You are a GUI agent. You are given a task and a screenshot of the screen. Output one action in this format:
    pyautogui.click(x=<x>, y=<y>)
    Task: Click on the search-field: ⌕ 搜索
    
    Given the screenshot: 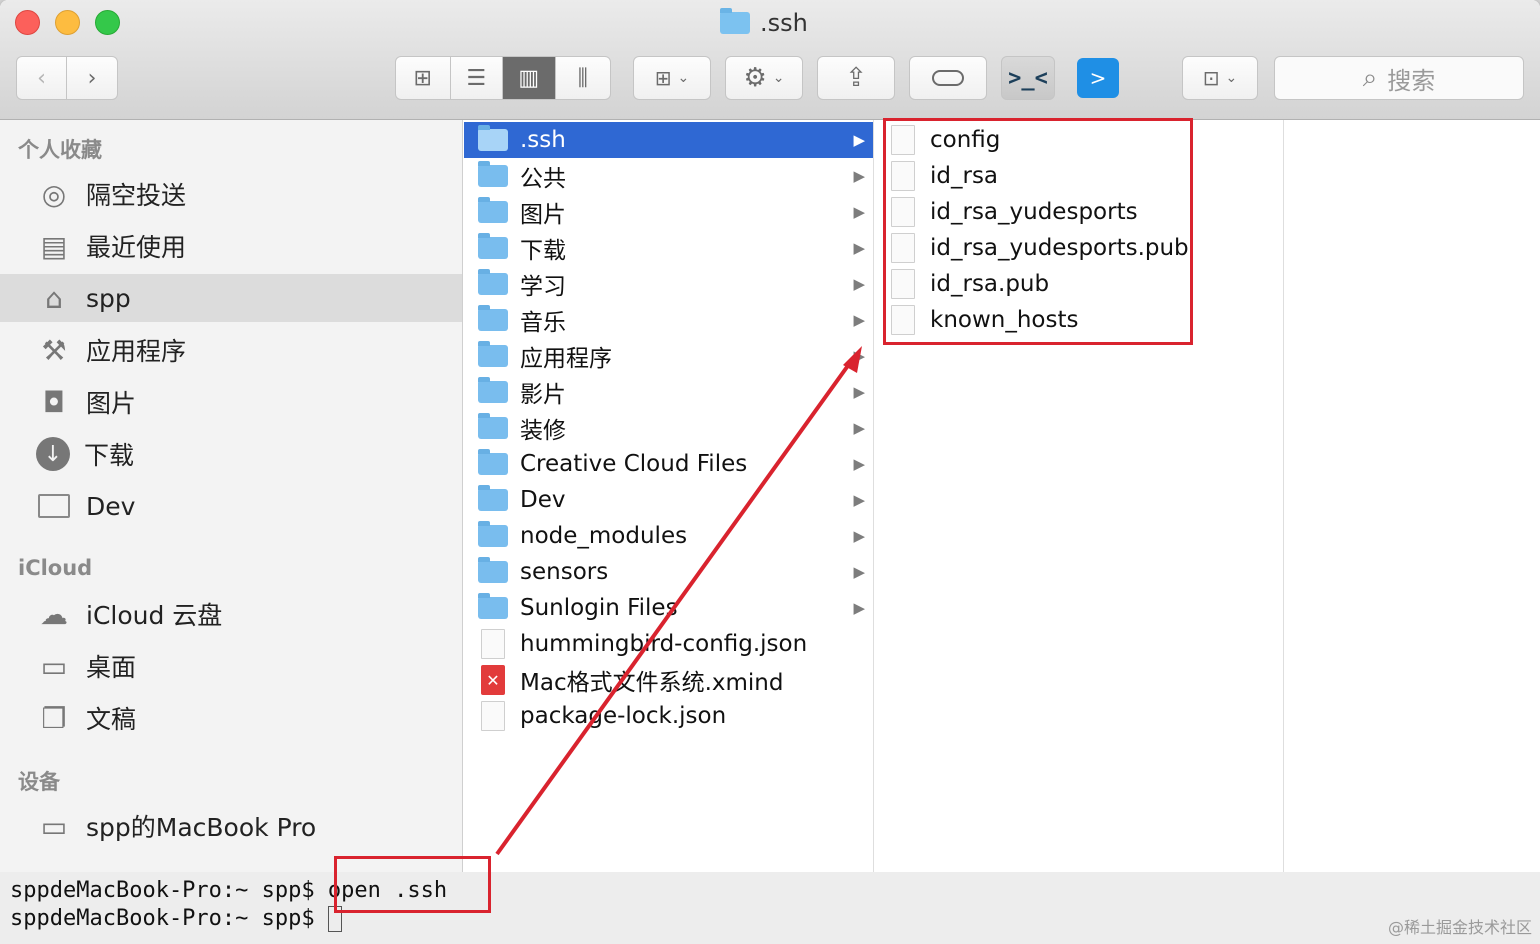 What is the action you would take?
    pyautogui.click(x=1399, y=78)
    